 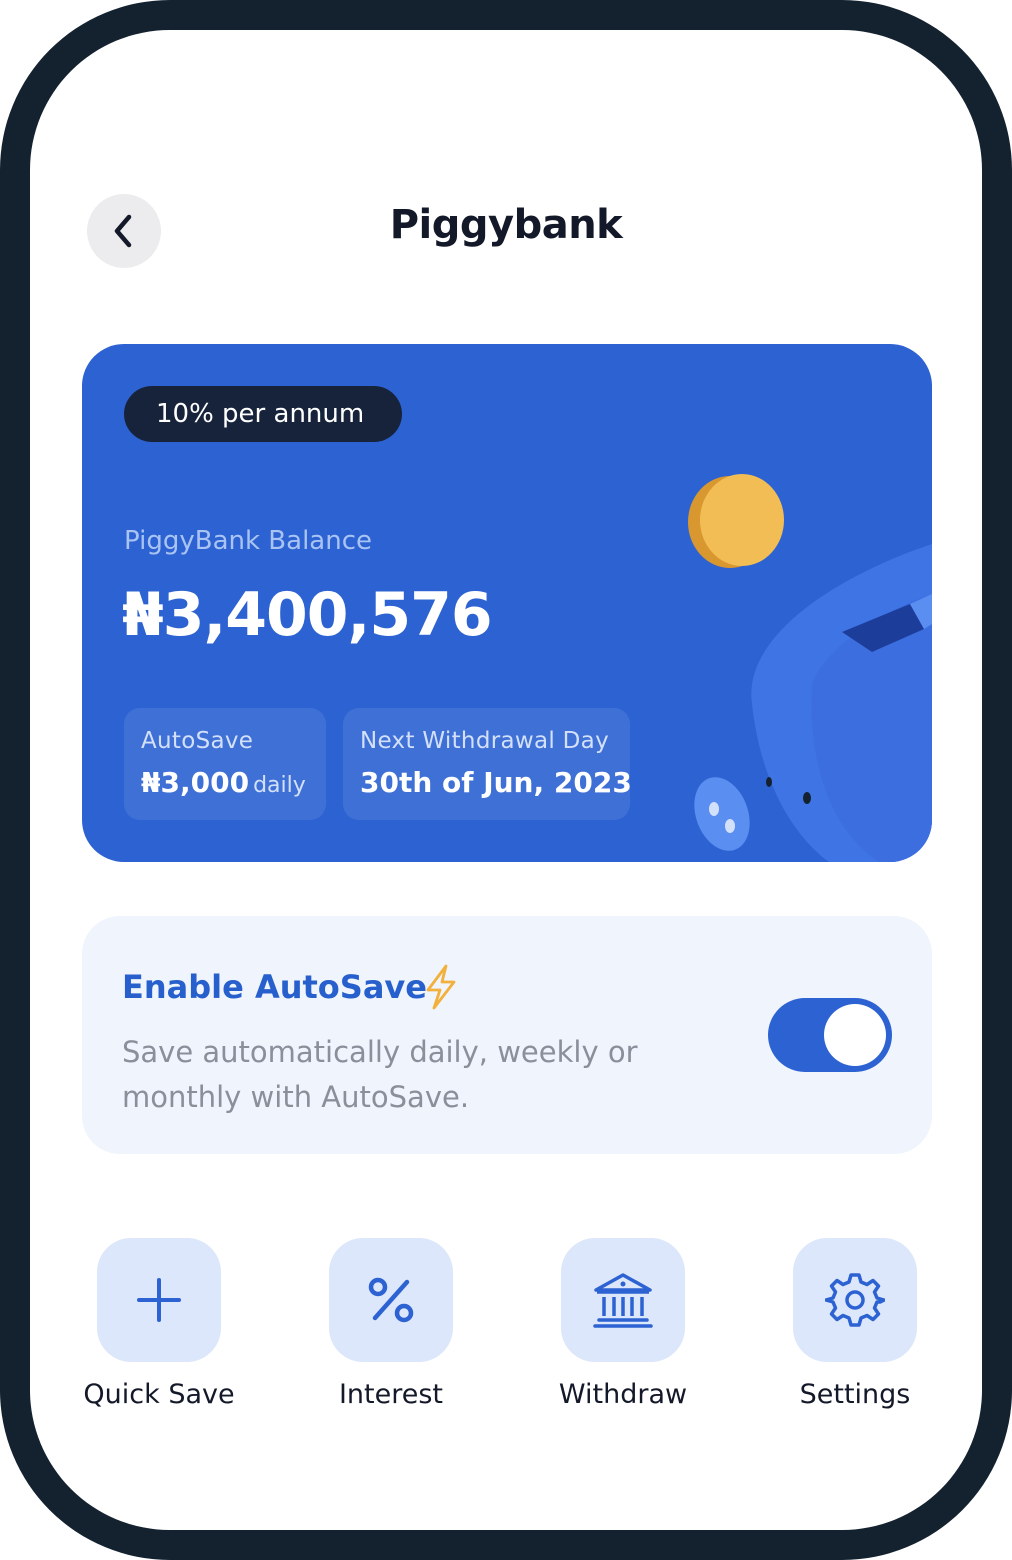 I want to click on next-withdrawal-label: Next Withdrawal Day, so click(x=484, y=741).